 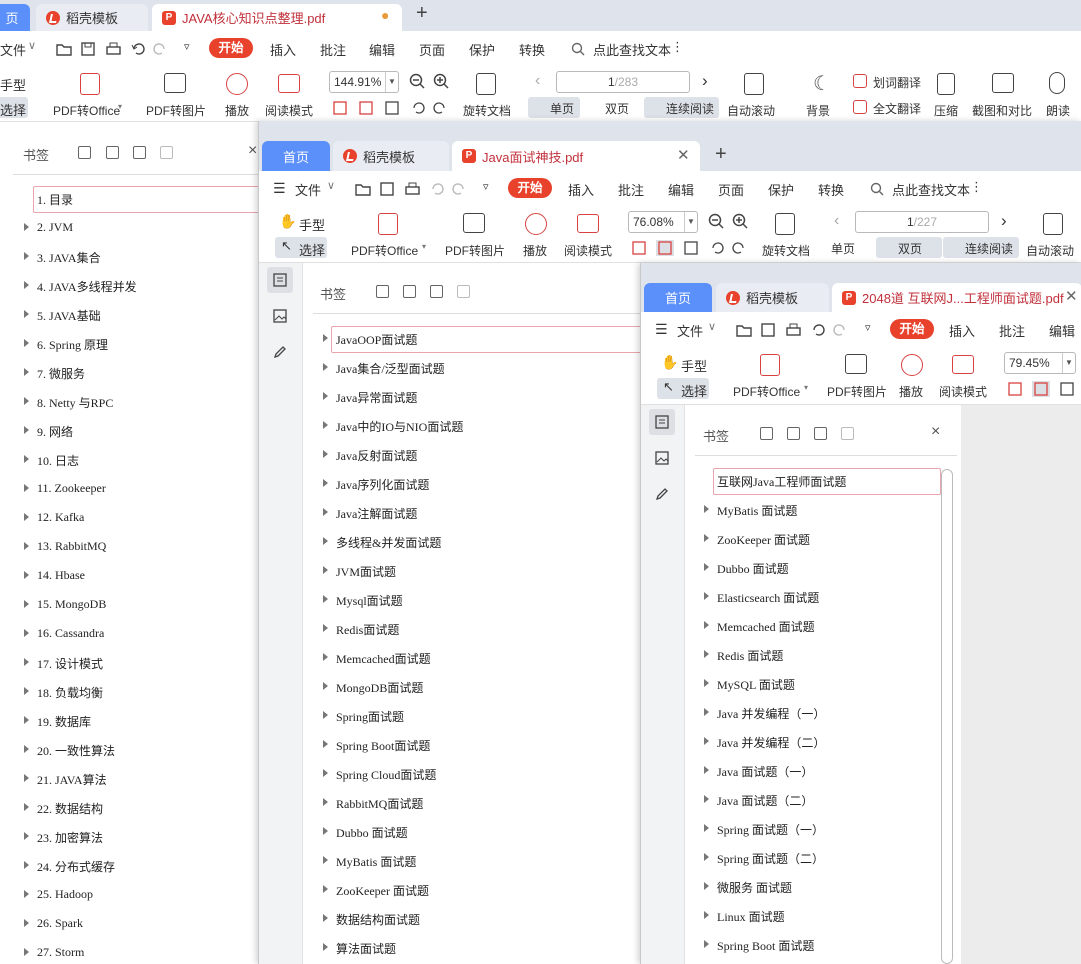 I want to click on bookmark-item: Java 并发编程（二）, so click(x=823, y=741).